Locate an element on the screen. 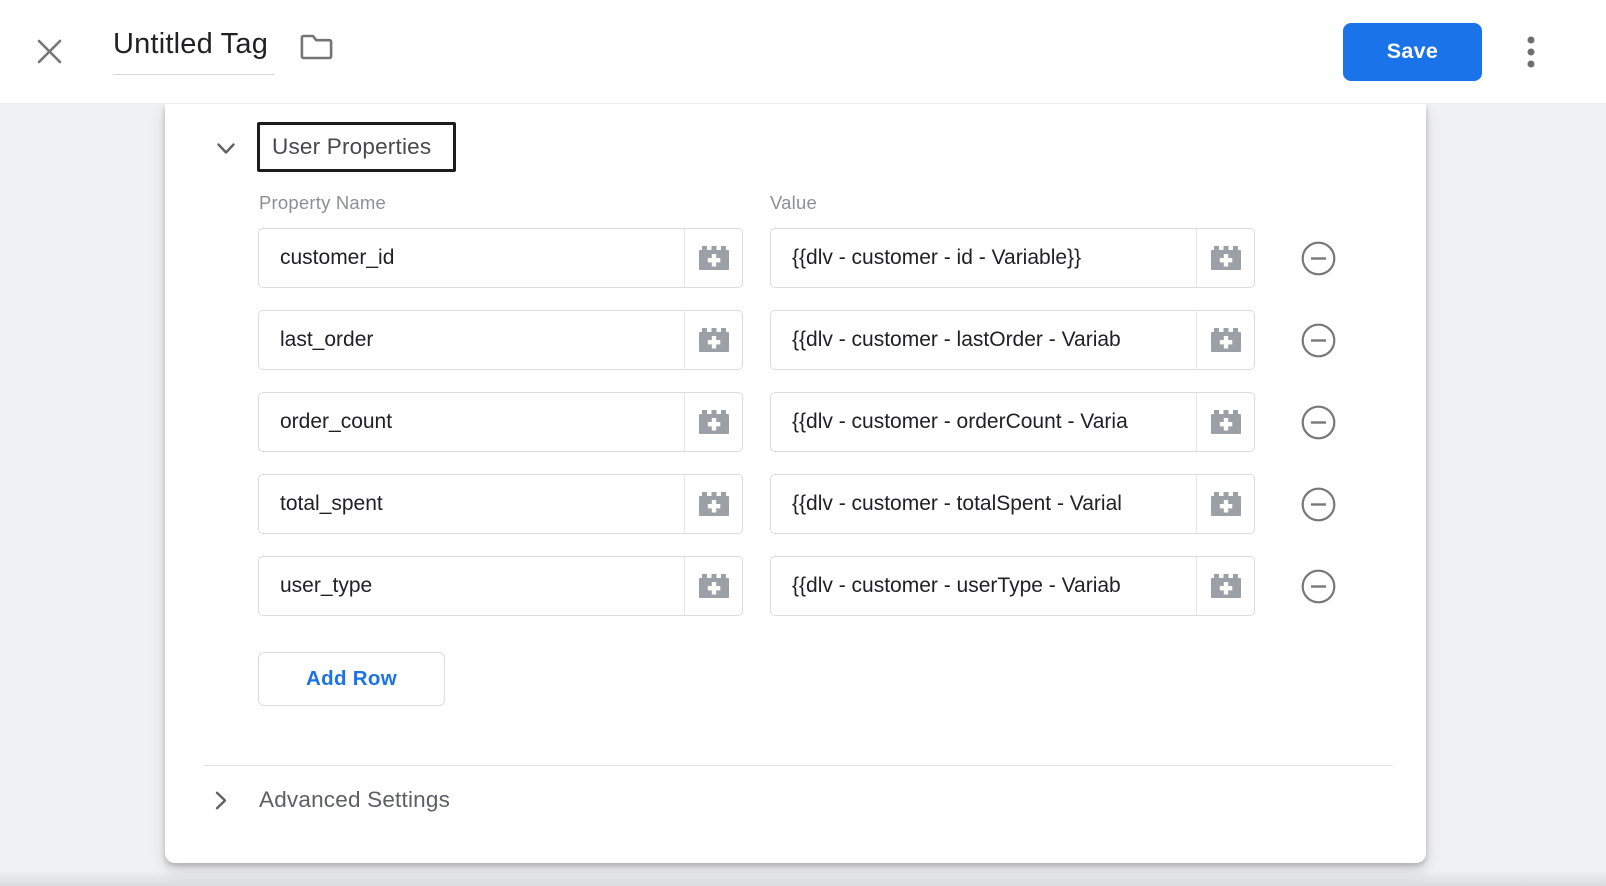 The width and height of the screenshot is (1606, 886). user-properties-section-toggle: User Properties is located at coordinates (336, 147).